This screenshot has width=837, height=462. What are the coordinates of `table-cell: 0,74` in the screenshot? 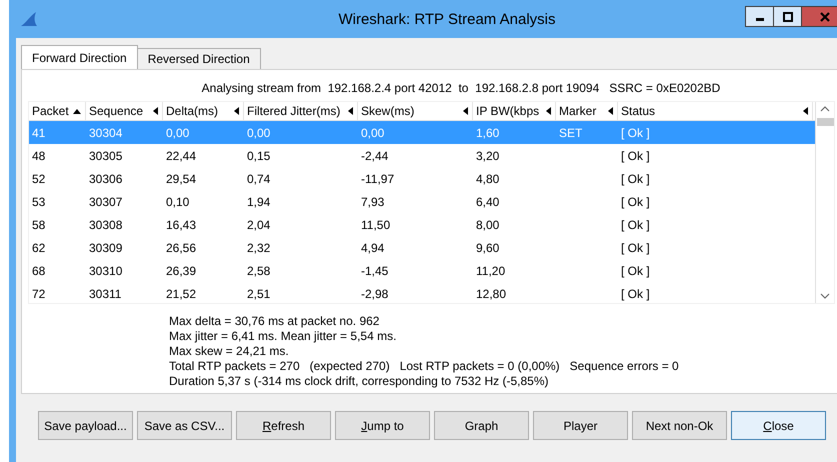 It's located at (258, 179).